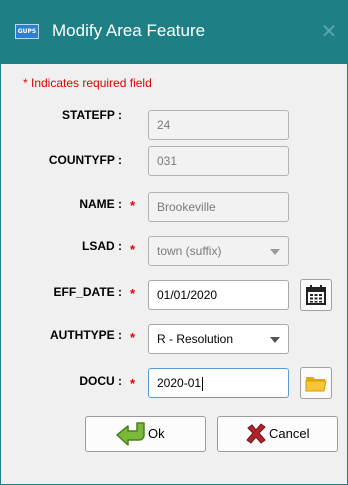  Describe the element at coordinates (86, 335) in the screenshot. I see `authtype-label: AUTHTYPE :` at that location.